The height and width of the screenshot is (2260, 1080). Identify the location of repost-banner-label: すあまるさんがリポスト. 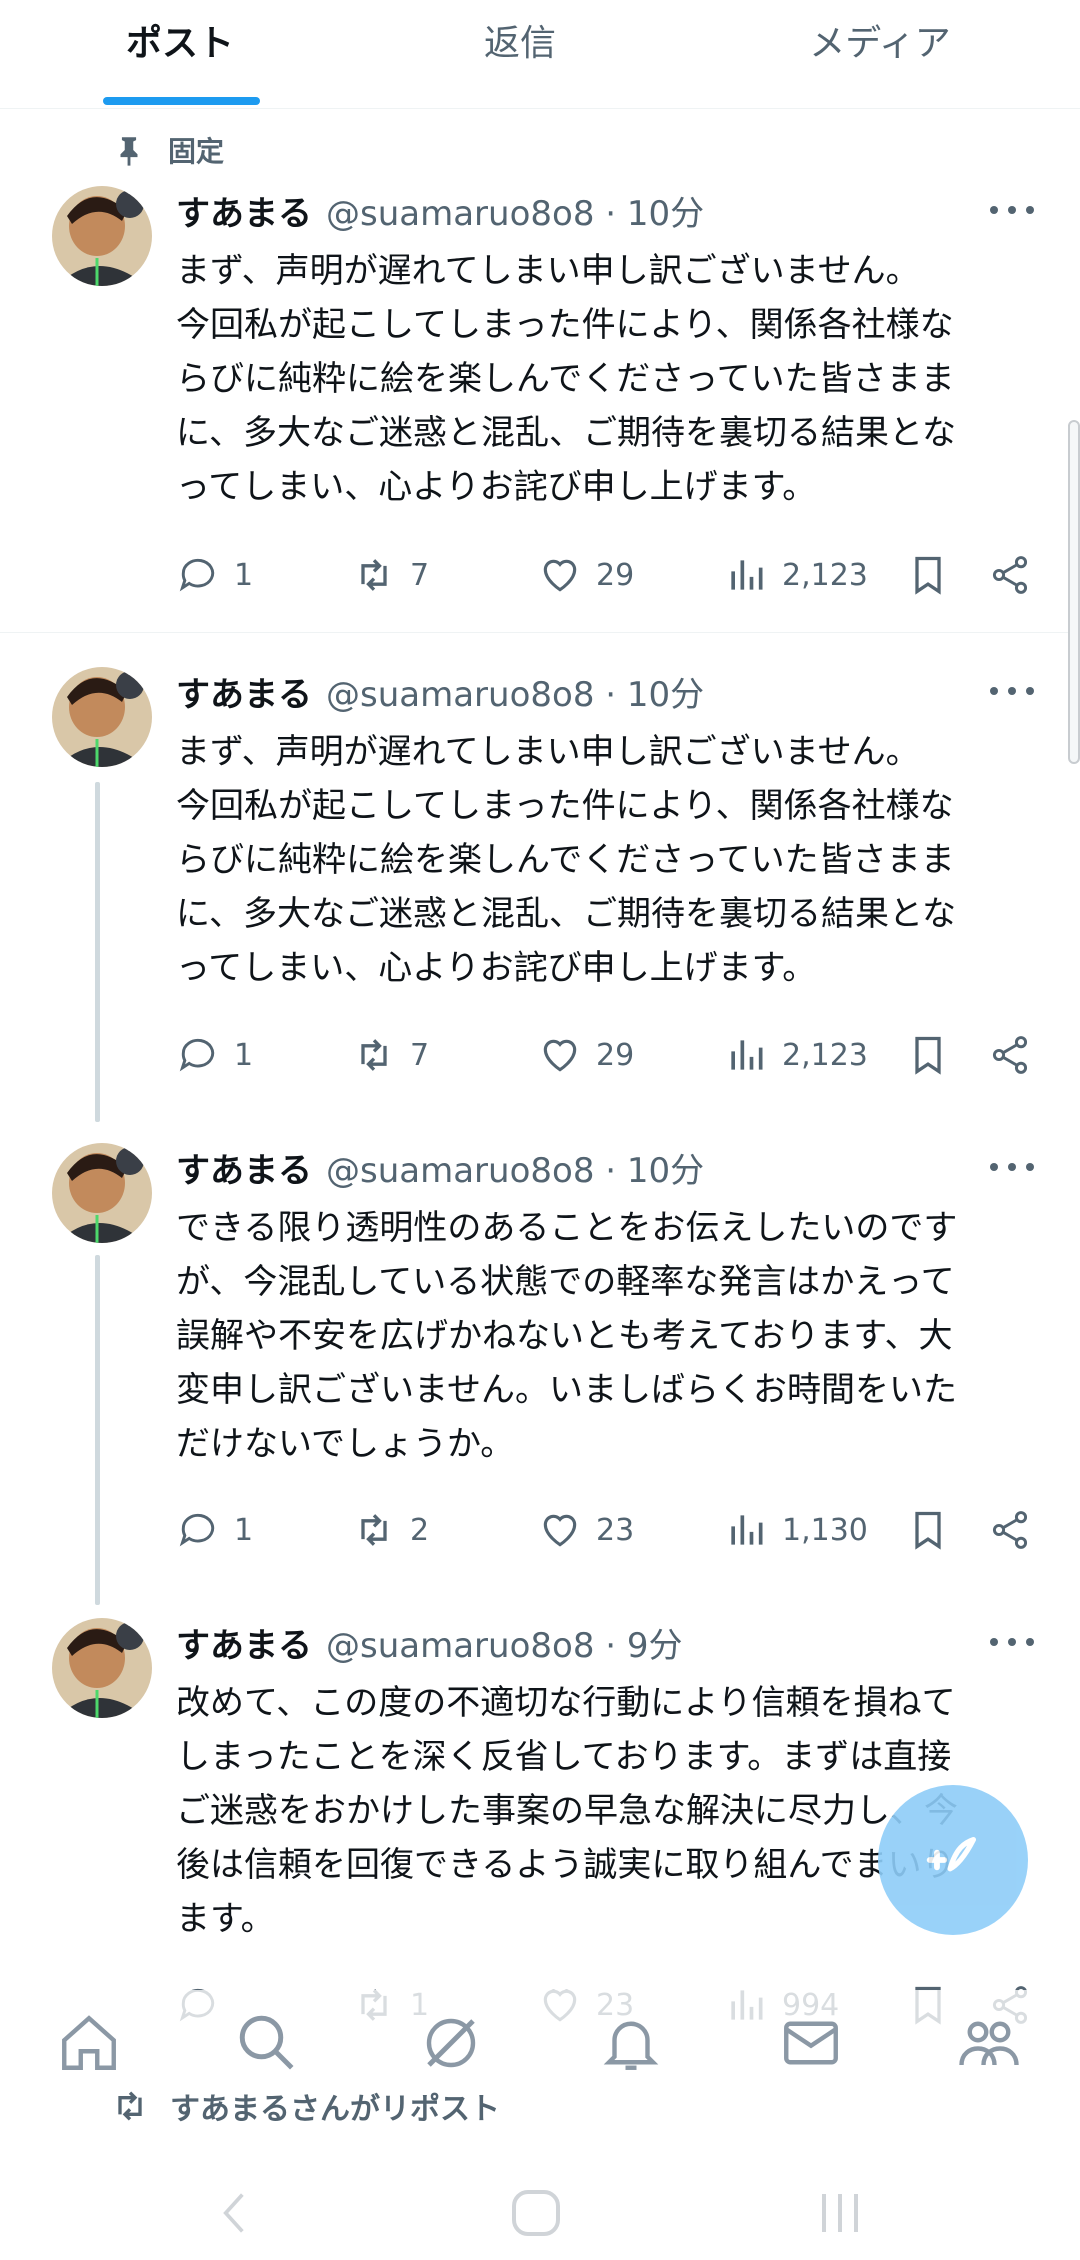
(335, 2109).